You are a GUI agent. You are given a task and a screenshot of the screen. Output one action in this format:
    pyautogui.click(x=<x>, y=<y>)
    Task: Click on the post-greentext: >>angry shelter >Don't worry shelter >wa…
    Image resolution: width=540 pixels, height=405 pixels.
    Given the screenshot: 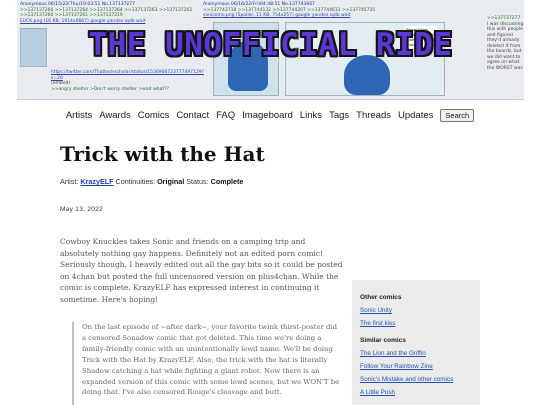 What is the action you would take?
    pyautogui.click(x=110, y=89)
    